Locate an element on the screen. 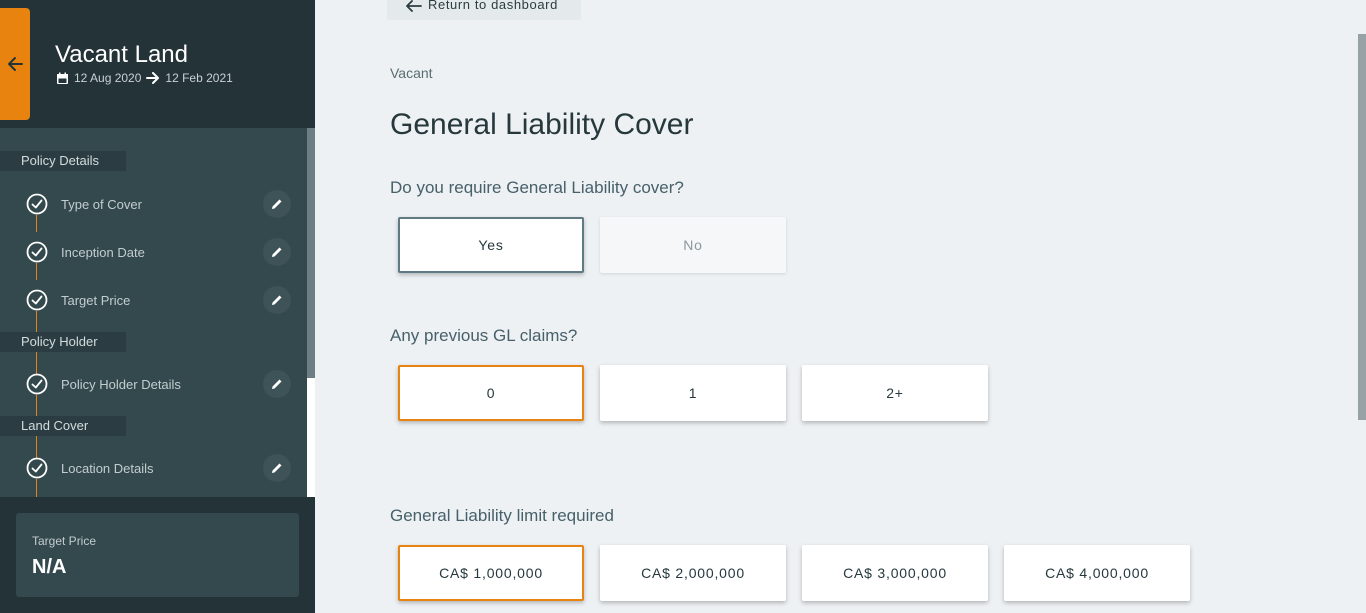  step-label: Target Price is located at coordinates (96, 300).